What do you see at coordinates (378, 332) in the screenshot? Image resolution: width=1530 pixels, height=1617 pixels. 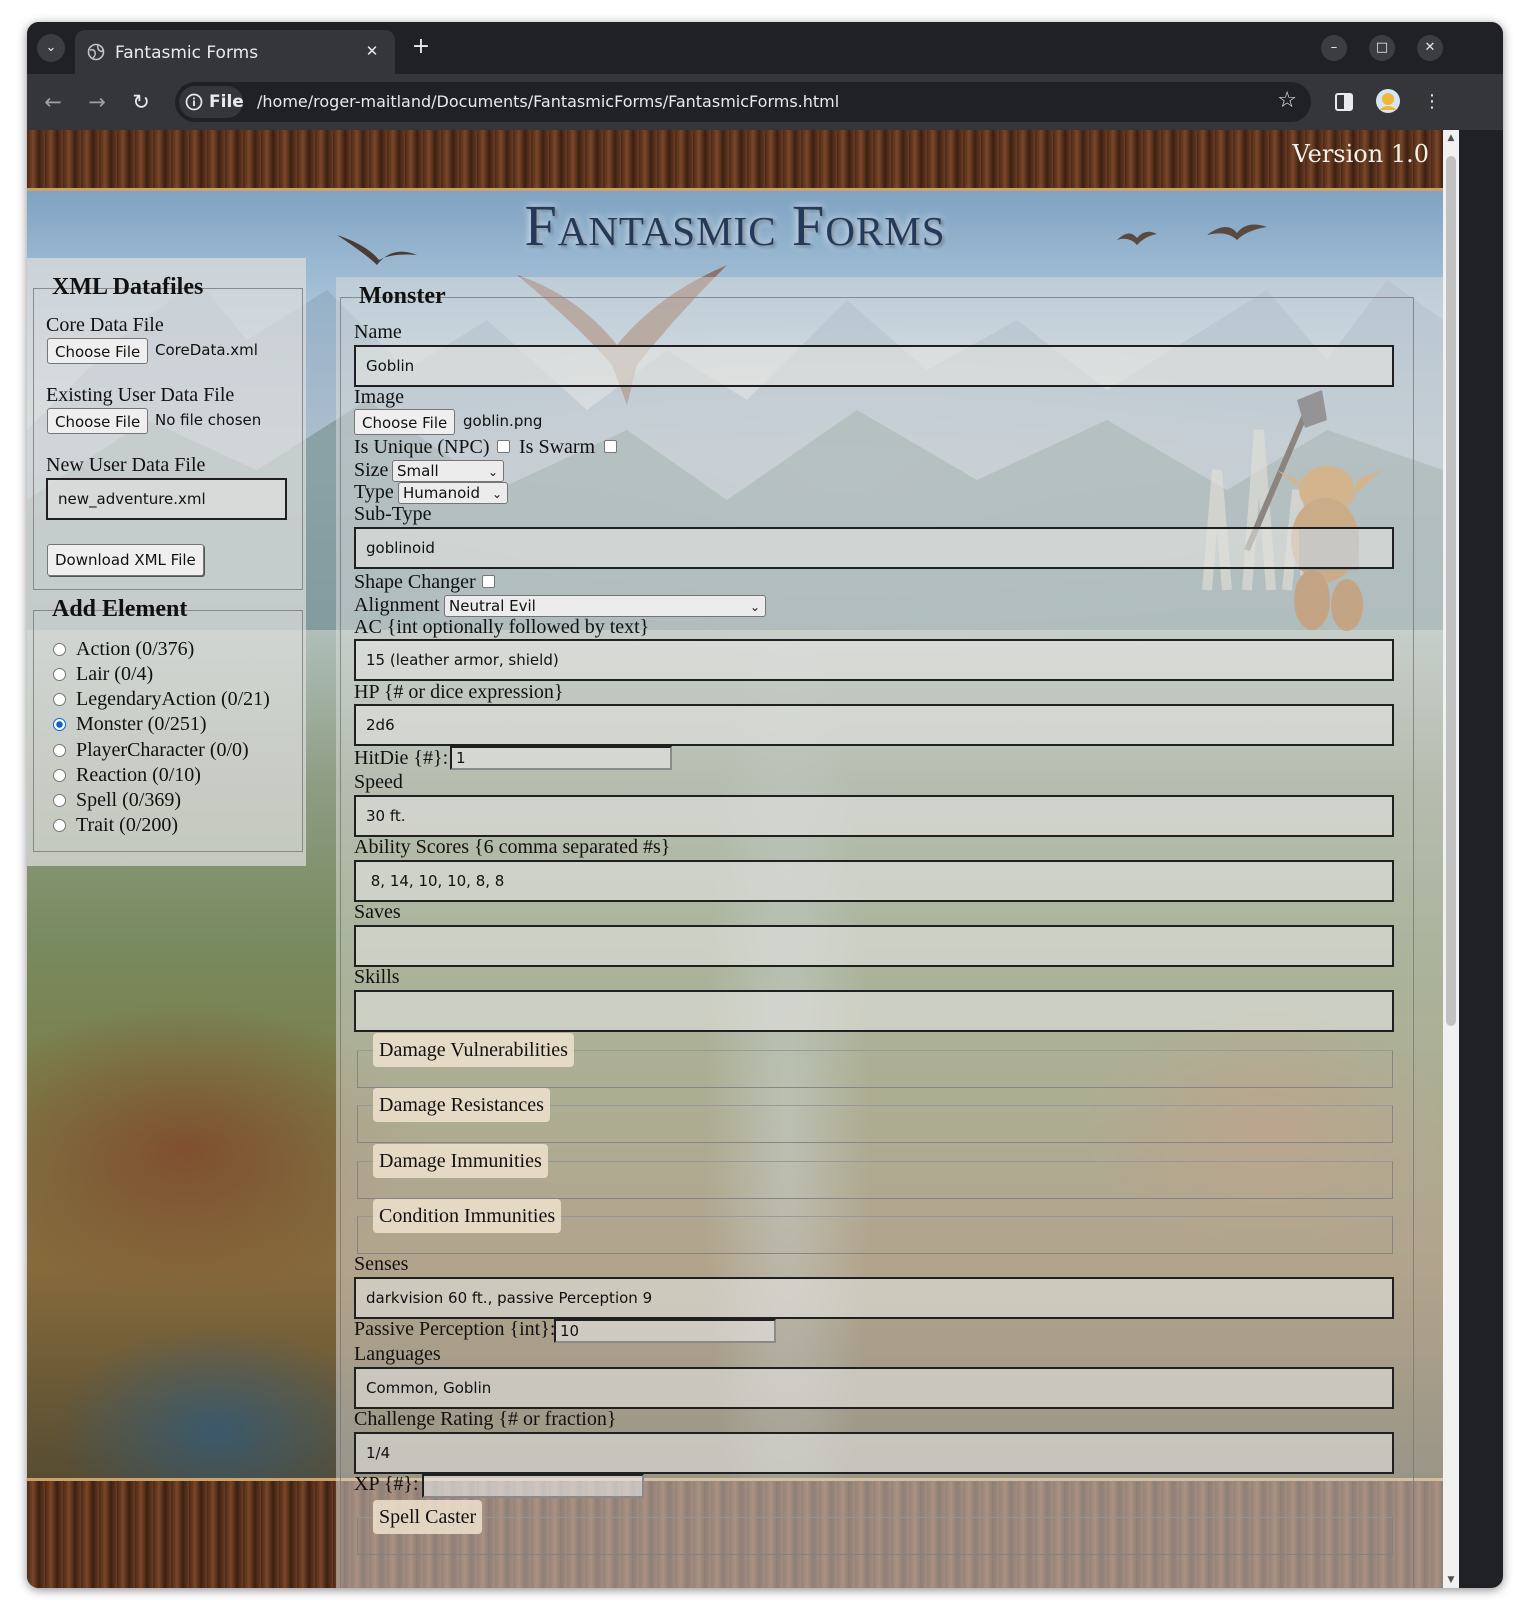 I see `name-label: Name` at bounding box center [378, 332].